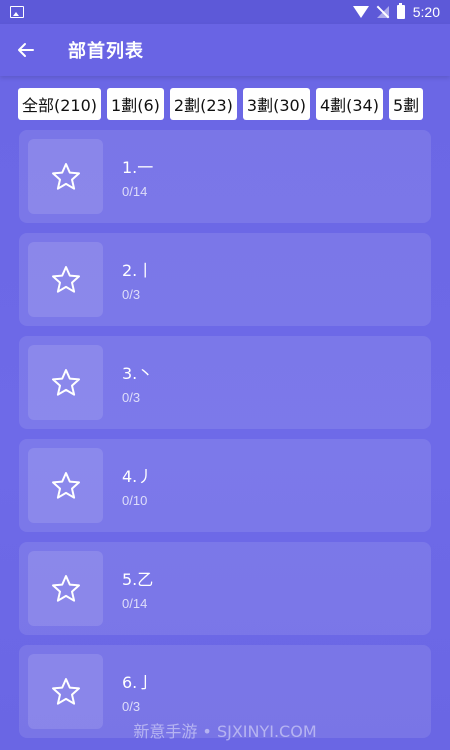 The width and height of the screenshot is (450, 750). I want to click on page-title: 部首列表, so click(106, 51).